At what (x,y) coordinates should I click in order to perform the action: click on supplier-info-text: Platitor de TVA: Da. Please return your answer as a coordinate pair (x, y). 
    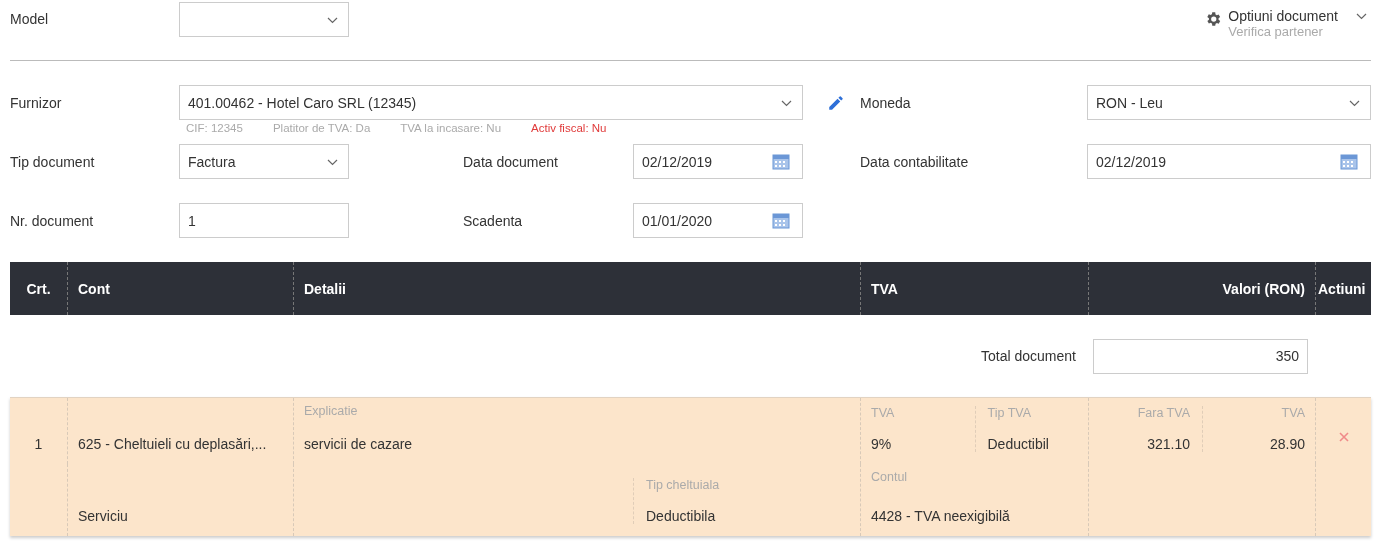
    Looking at the image, I should click on (321, 128).